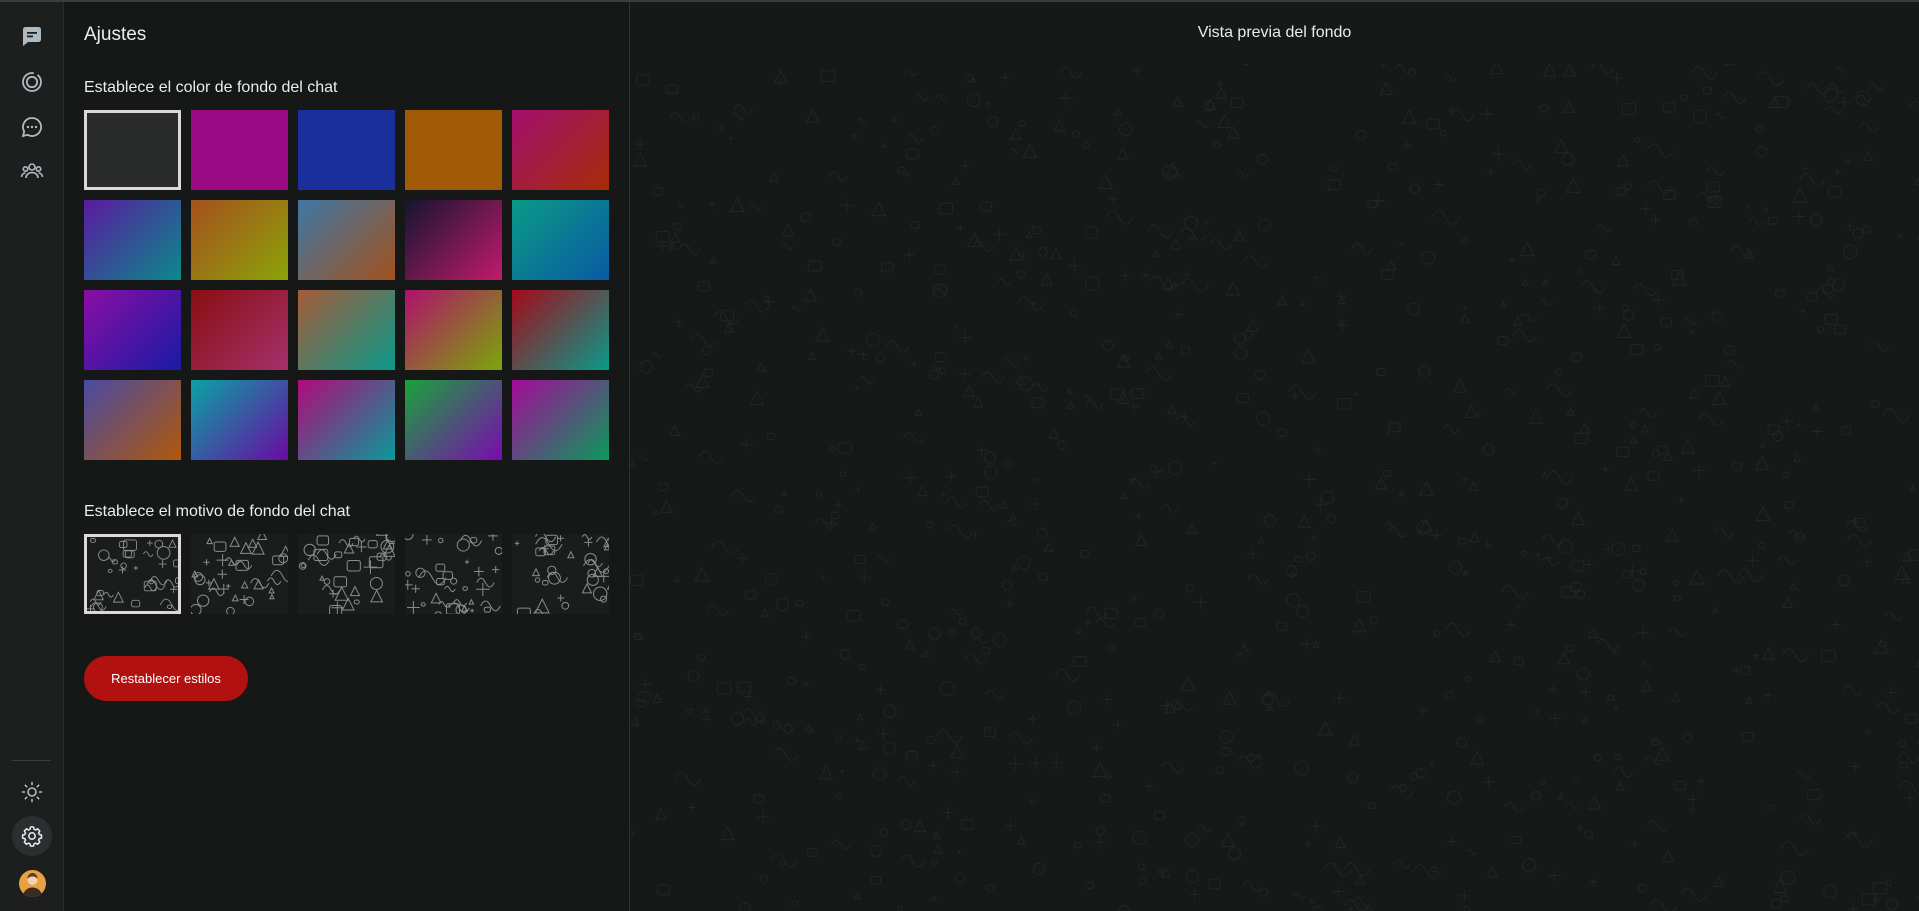 The width and height of the screenshot is (1919, 911). I want to click on avatar, so click(32, 883).